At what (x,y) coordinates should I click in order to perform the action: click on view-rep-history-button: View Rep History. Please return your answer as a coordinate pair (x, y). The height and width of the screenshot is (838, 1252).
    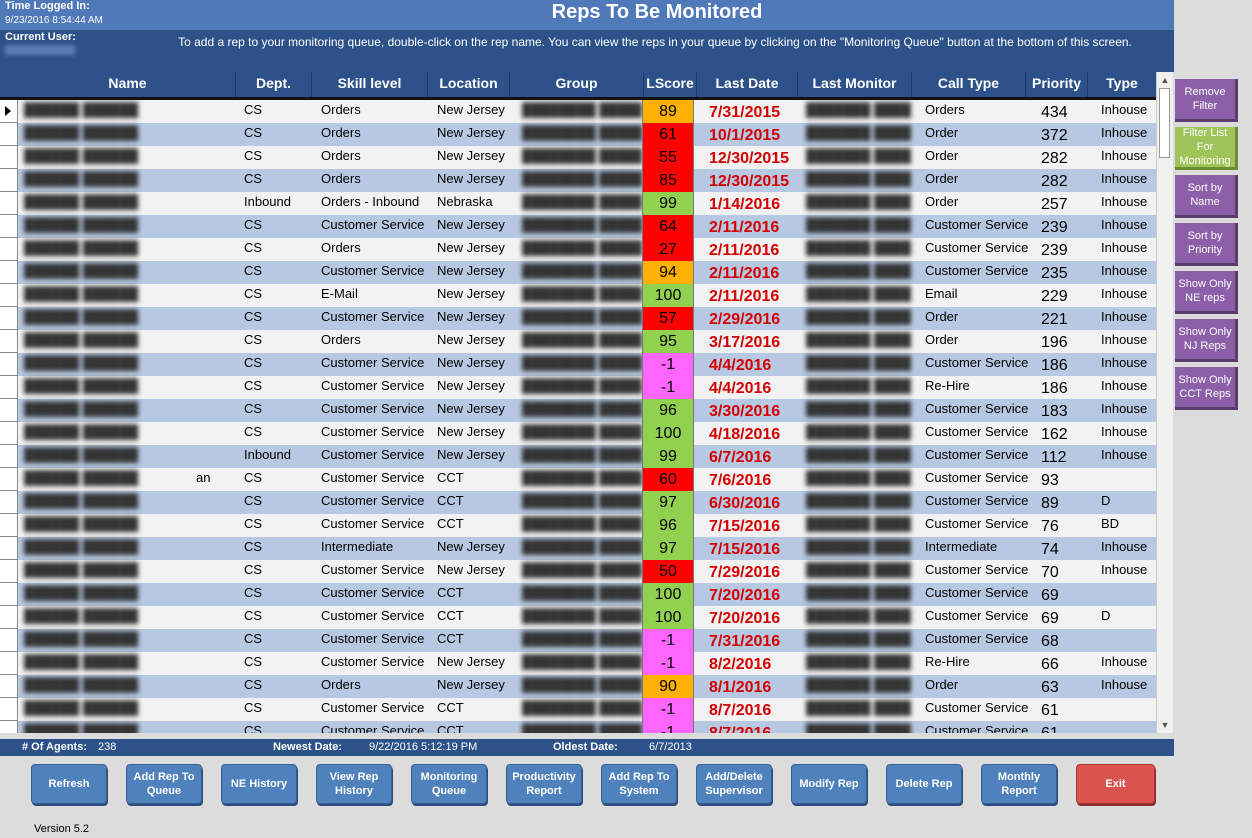
    Looking at the image, I should click on (354, 784).